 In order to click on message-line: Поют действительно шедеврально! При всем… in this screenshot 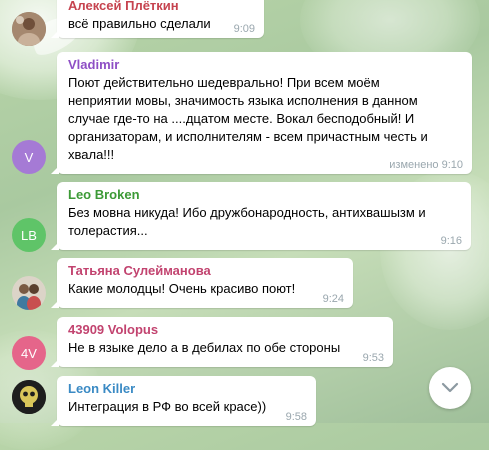, I will do `click(224, 82)`.